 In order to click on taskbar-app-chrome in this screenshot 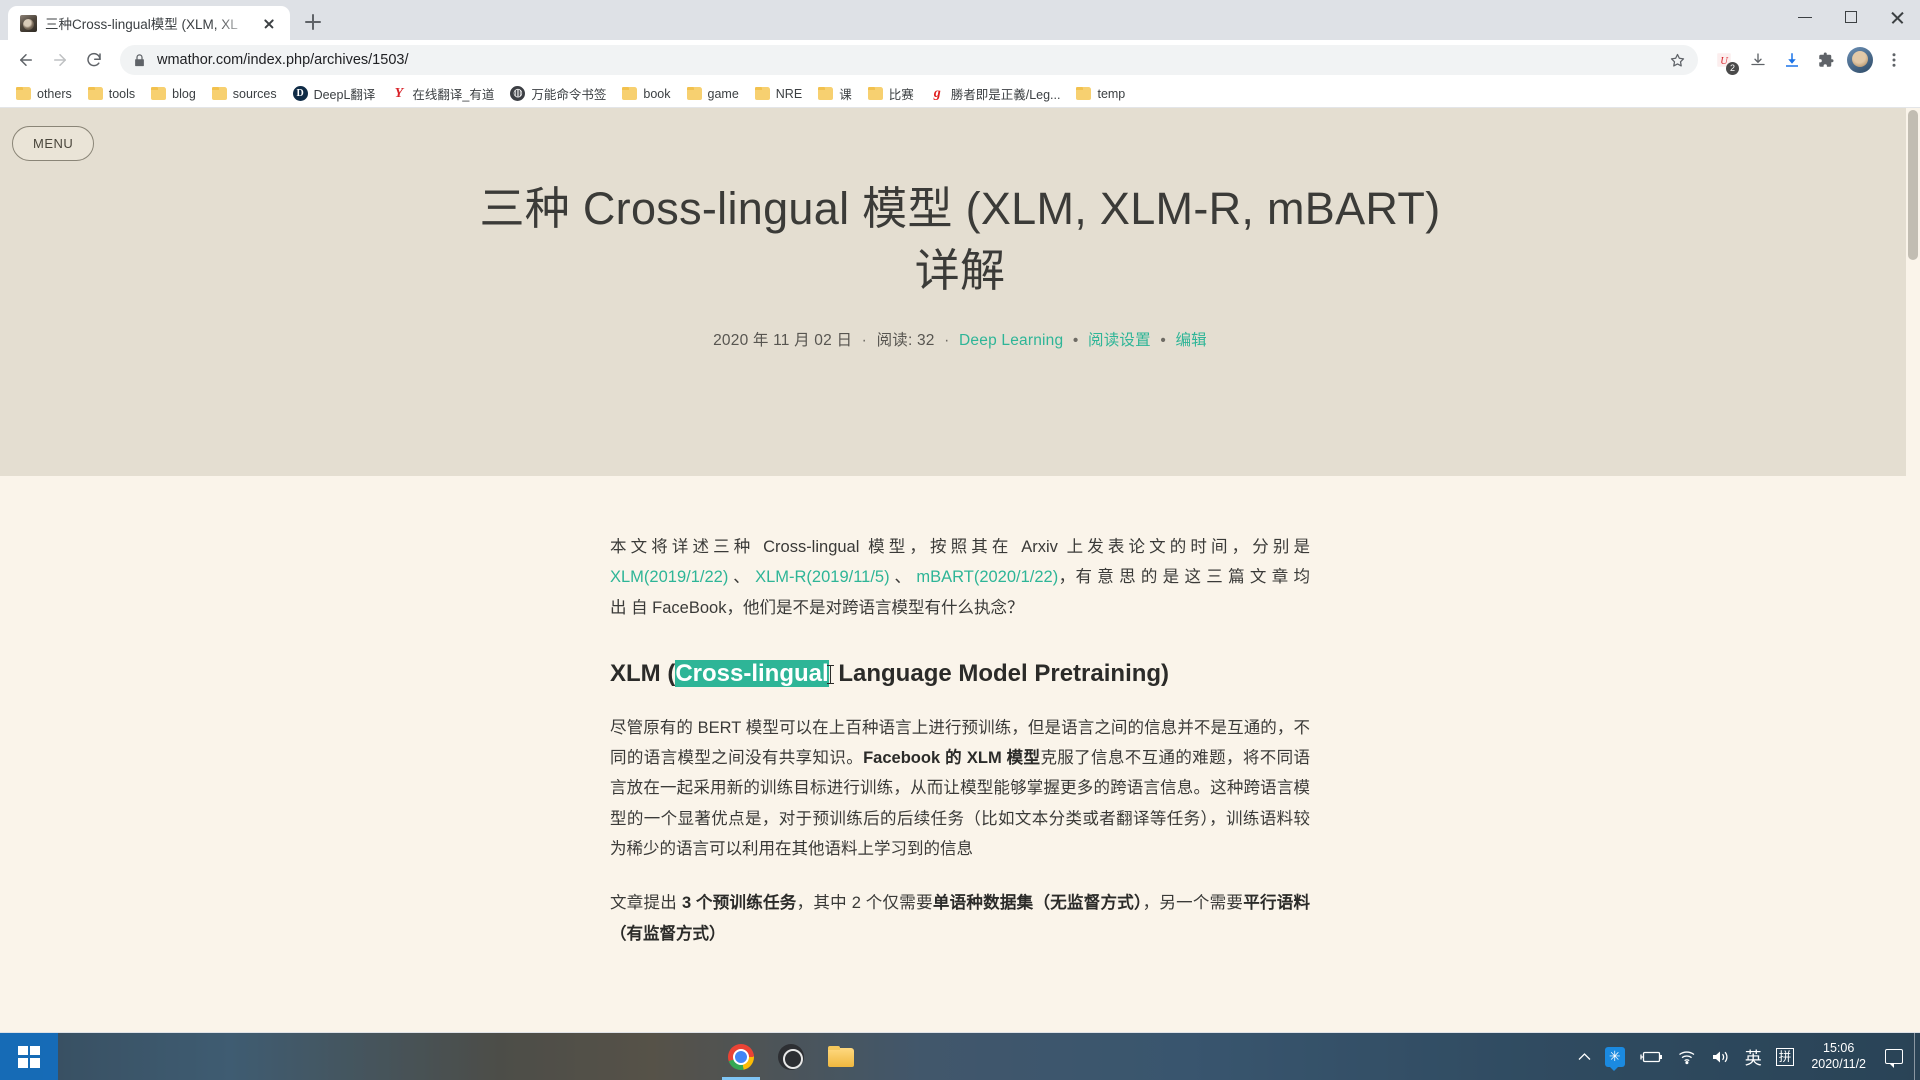, I will do `click(741, 1056)`.